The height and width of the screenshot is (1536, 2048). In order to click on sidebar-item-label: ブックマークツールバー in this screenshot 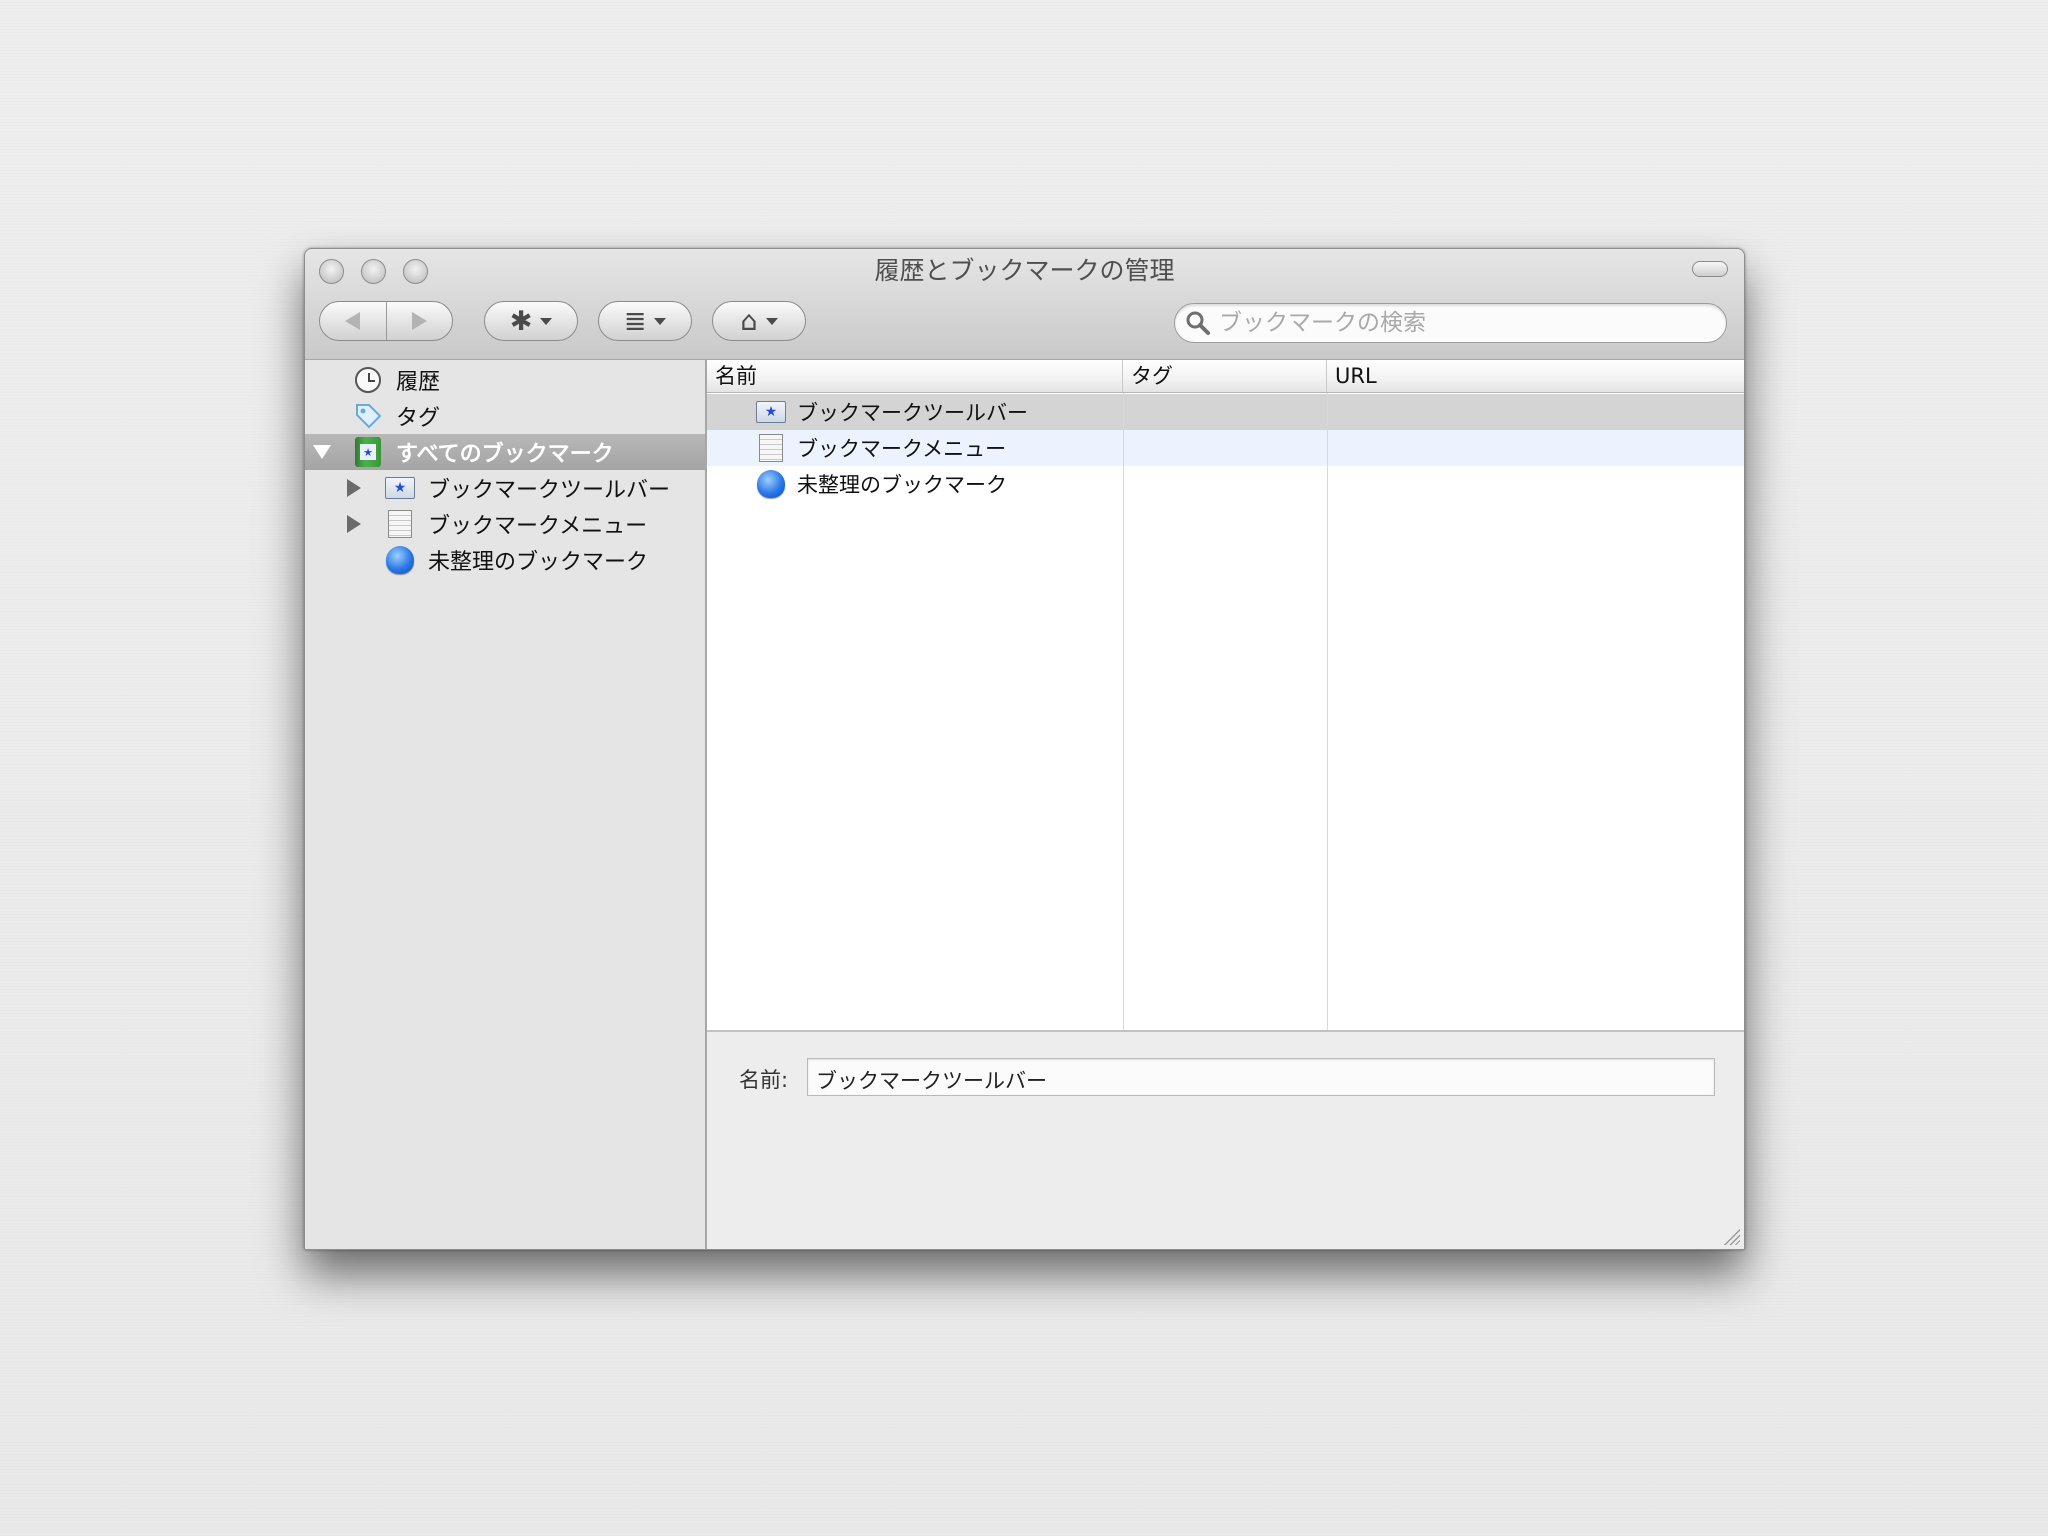, I will do `click(549, 490)`.